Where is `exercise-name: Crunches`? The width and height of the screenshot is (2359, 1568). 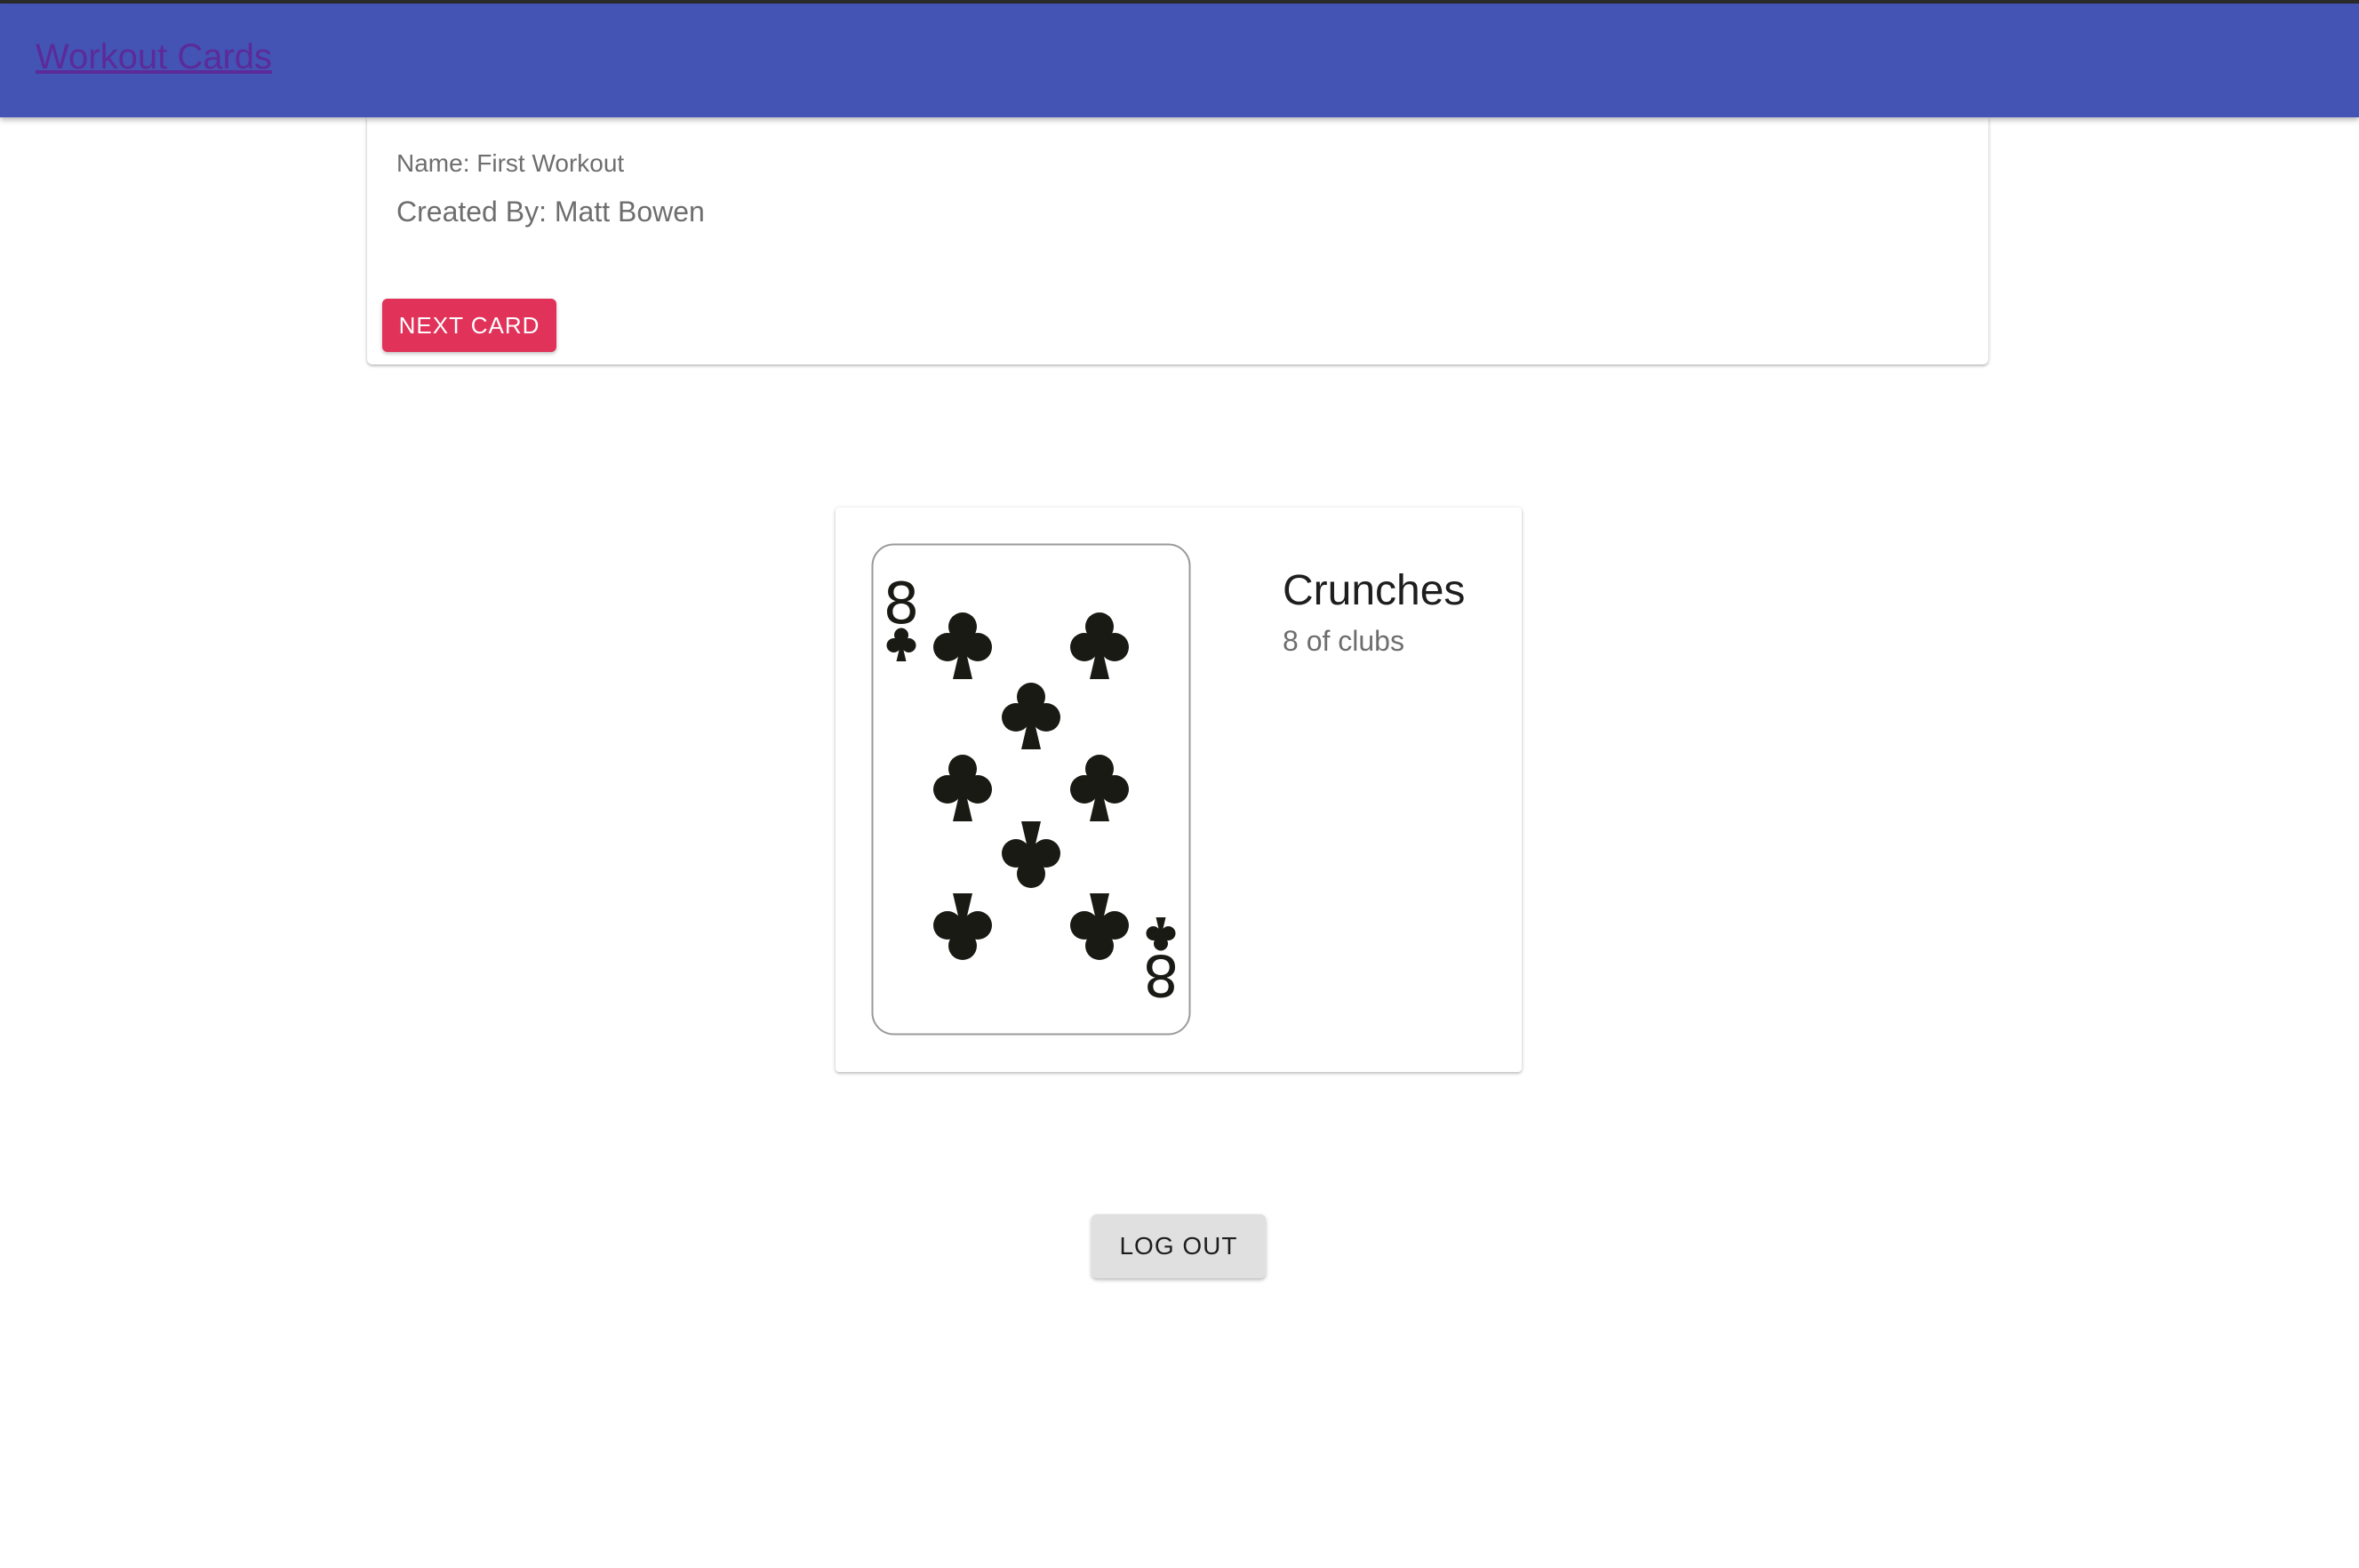
exercise-name: Crunches is located at coordinates (1374, 590).